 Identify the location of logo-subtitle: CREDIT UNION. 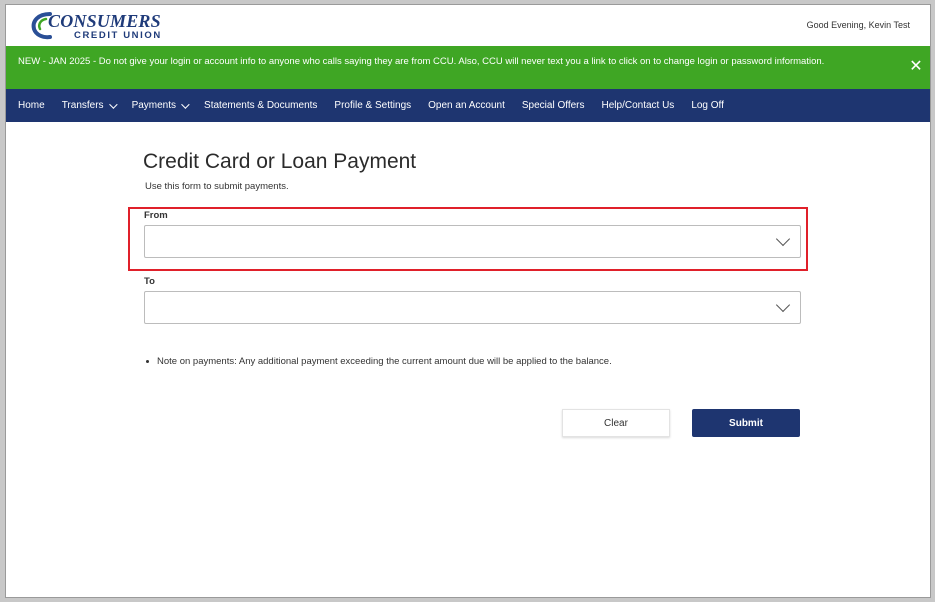
(118, 35).